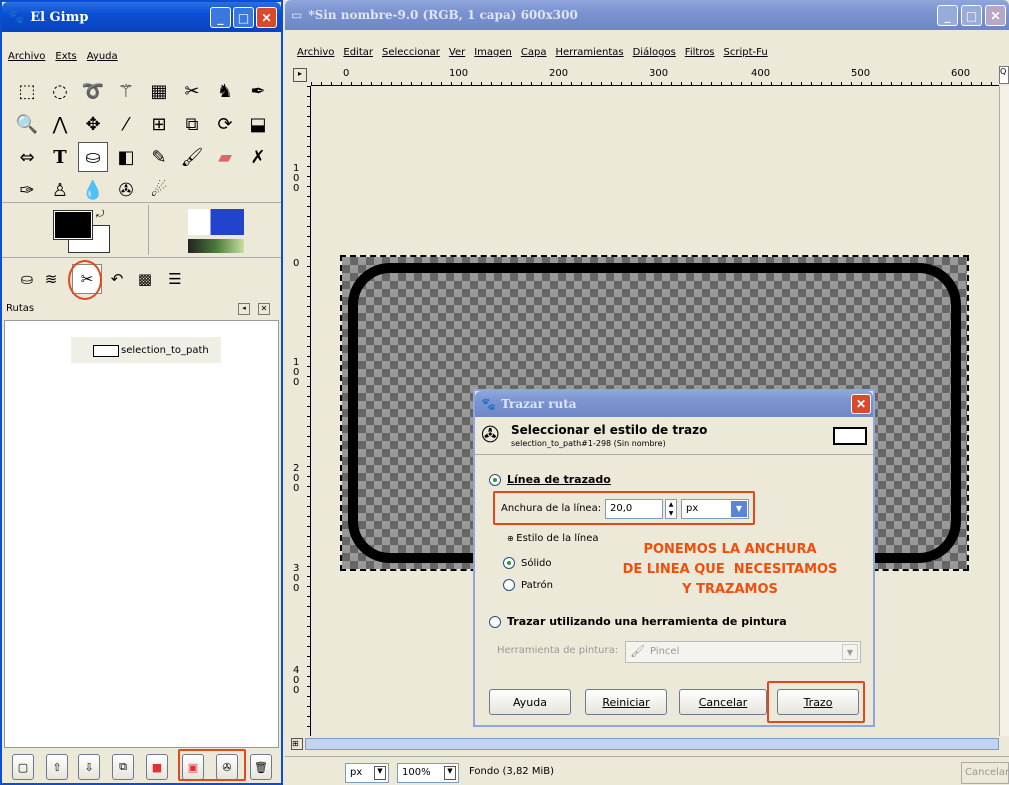  Describe the element at coordinates (102, 56) in the screenshot. I see `menu-ayuda: Ayuda` at that location.